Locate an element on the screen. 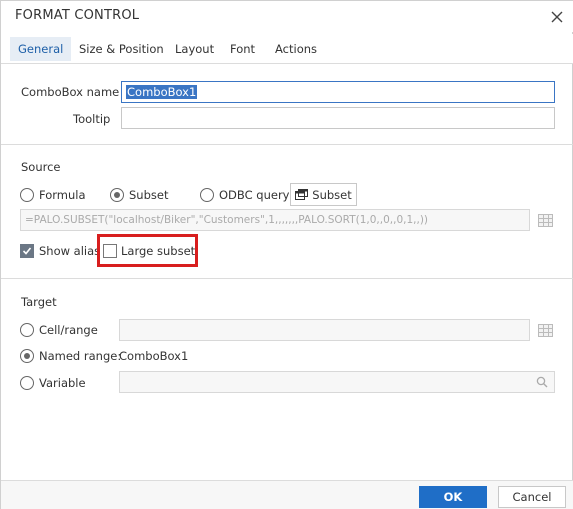 The height and width of the screenshot is (509, 573). close-icon is located at coordinates (557, 17).